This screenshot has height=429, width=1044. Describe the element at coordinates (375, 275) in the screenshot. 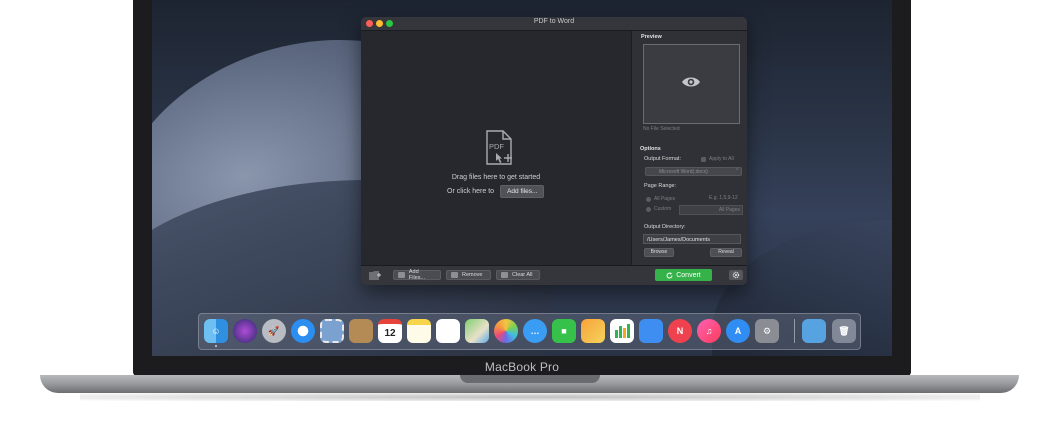

I see `output-folder-icon` at that location.